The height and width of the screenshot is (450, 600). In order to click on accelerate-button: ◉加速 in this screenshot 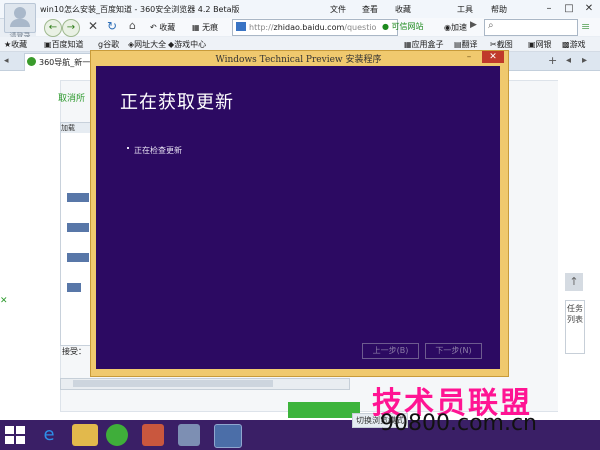, I will do `click(455, 27)`.